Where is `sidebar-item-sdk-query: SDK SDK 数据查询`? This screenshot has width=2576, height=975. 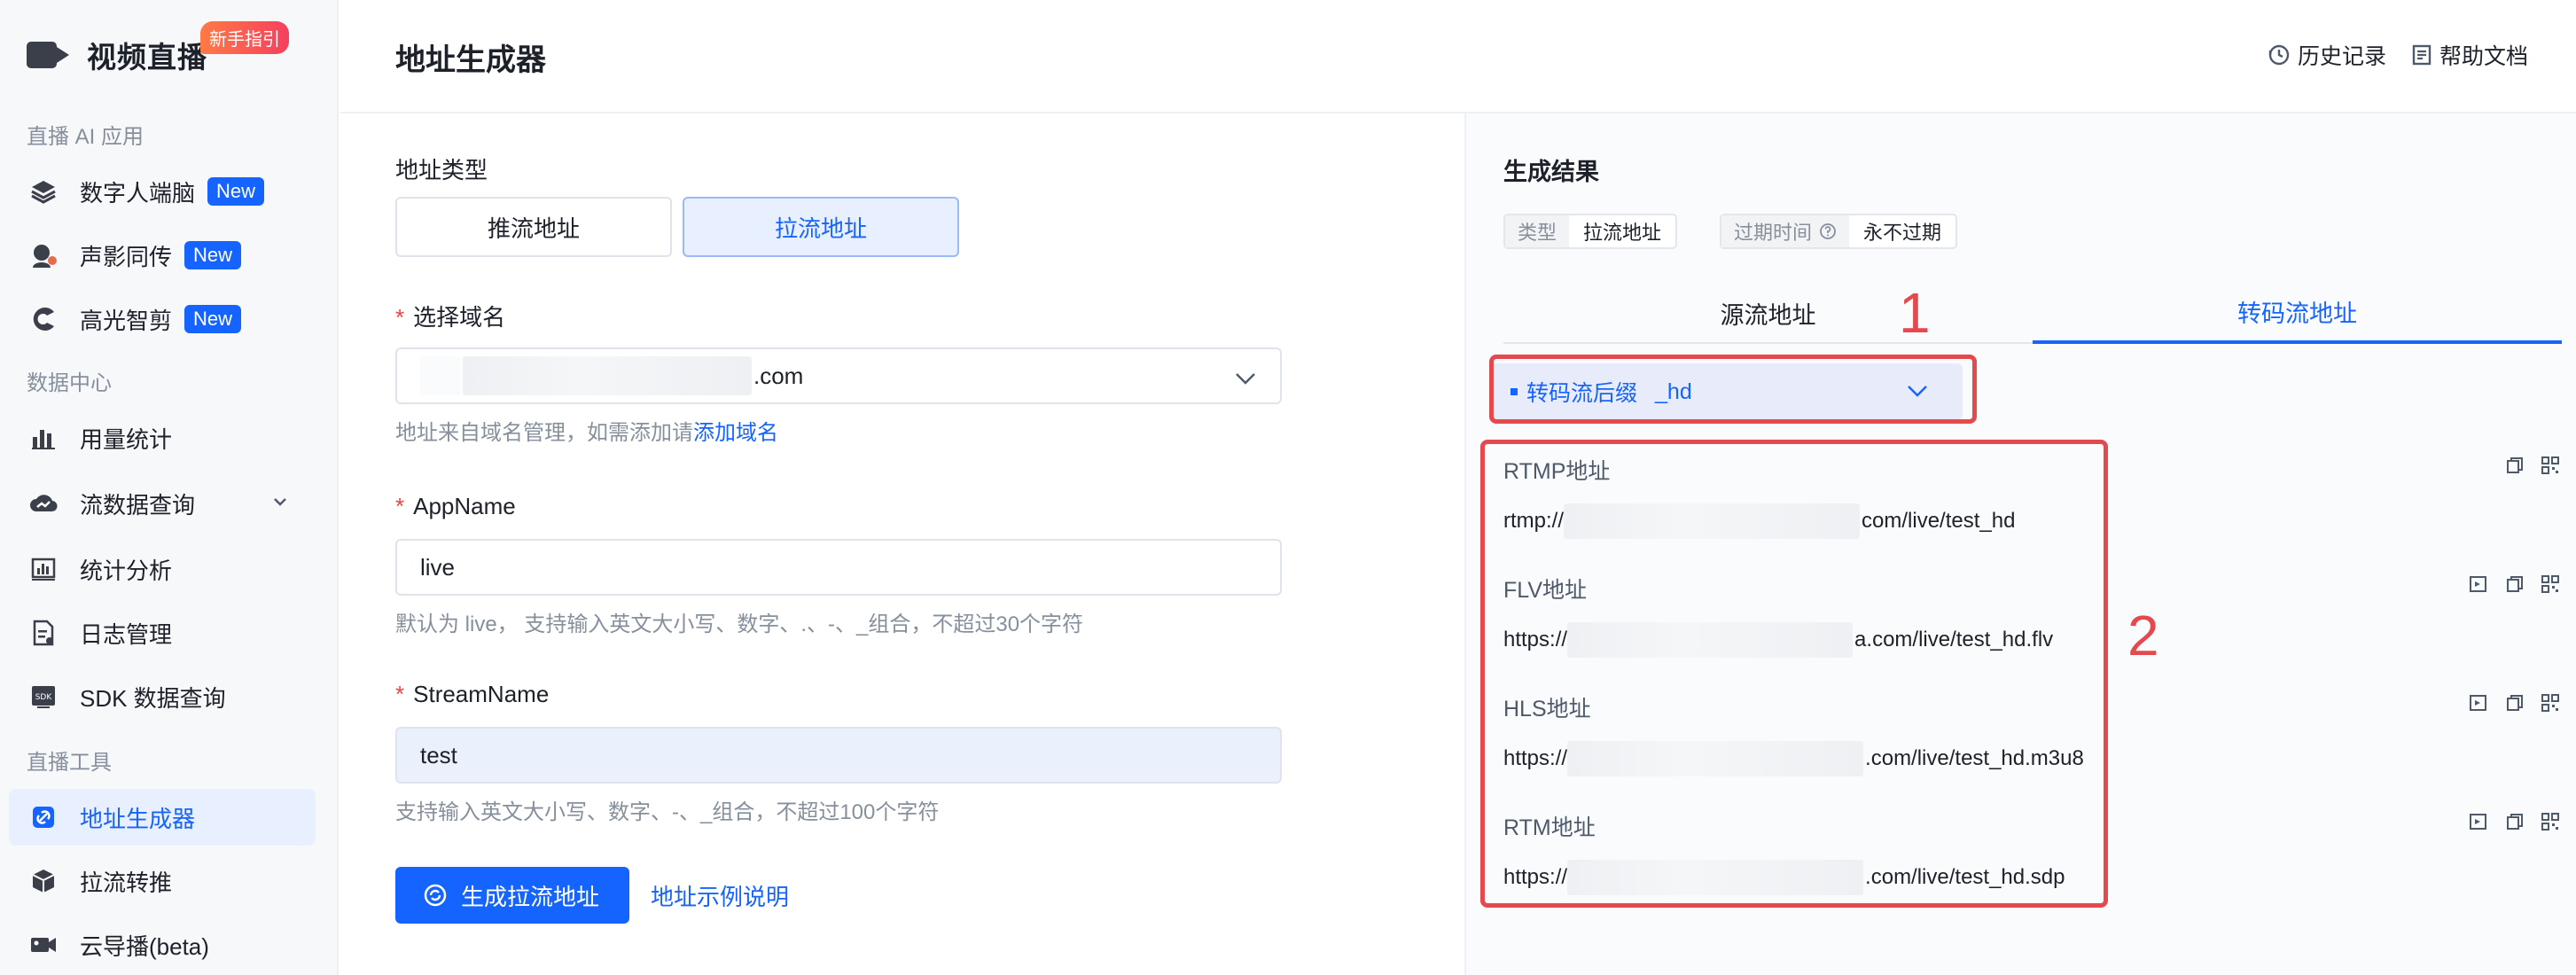
sidebar-item-sdk-query: SDK SDK 数据查询 is located at coordinates (162, 696).